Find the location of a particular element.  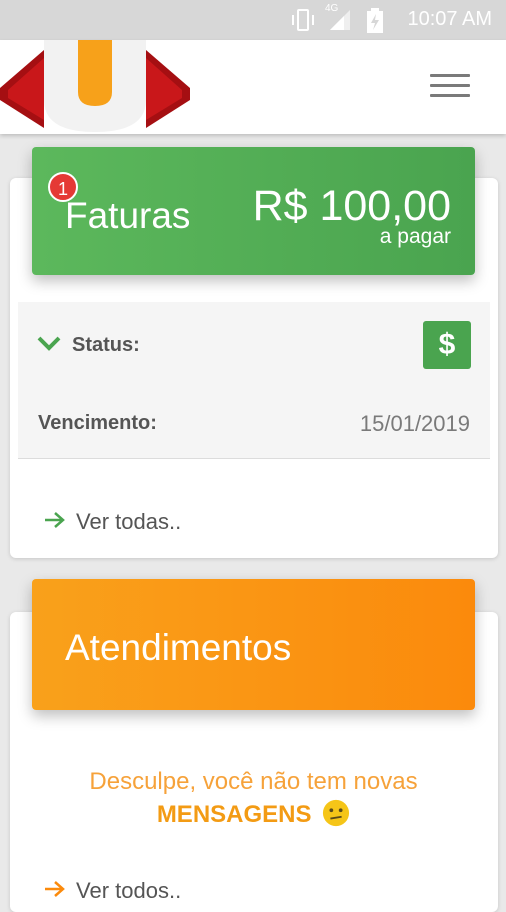

status-label: Status: is located at coordinates (106, 345).